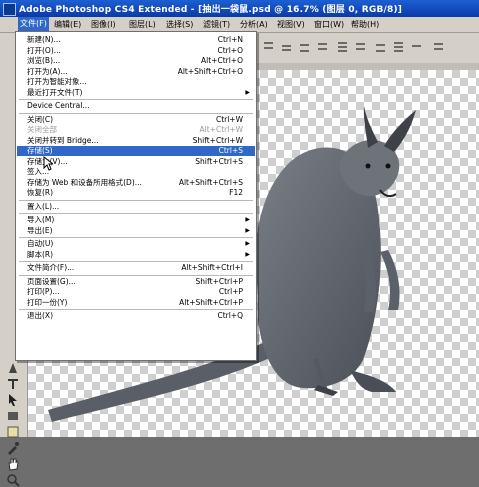  Describe the element at coordinates (365, 24) in the screenshot. I see `menu-9: 帮助(H)` at that location.